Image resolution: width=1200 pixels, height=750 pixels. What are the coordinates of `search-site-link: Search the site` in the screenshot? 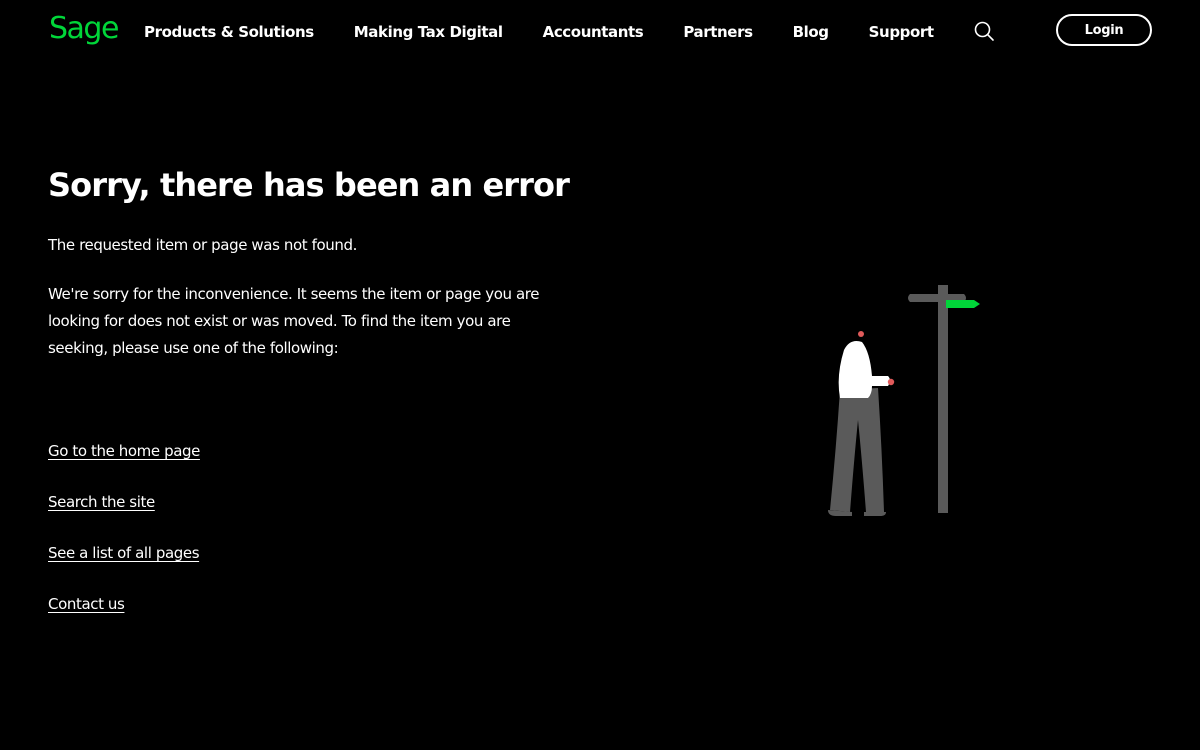 It's located at (101, 502).